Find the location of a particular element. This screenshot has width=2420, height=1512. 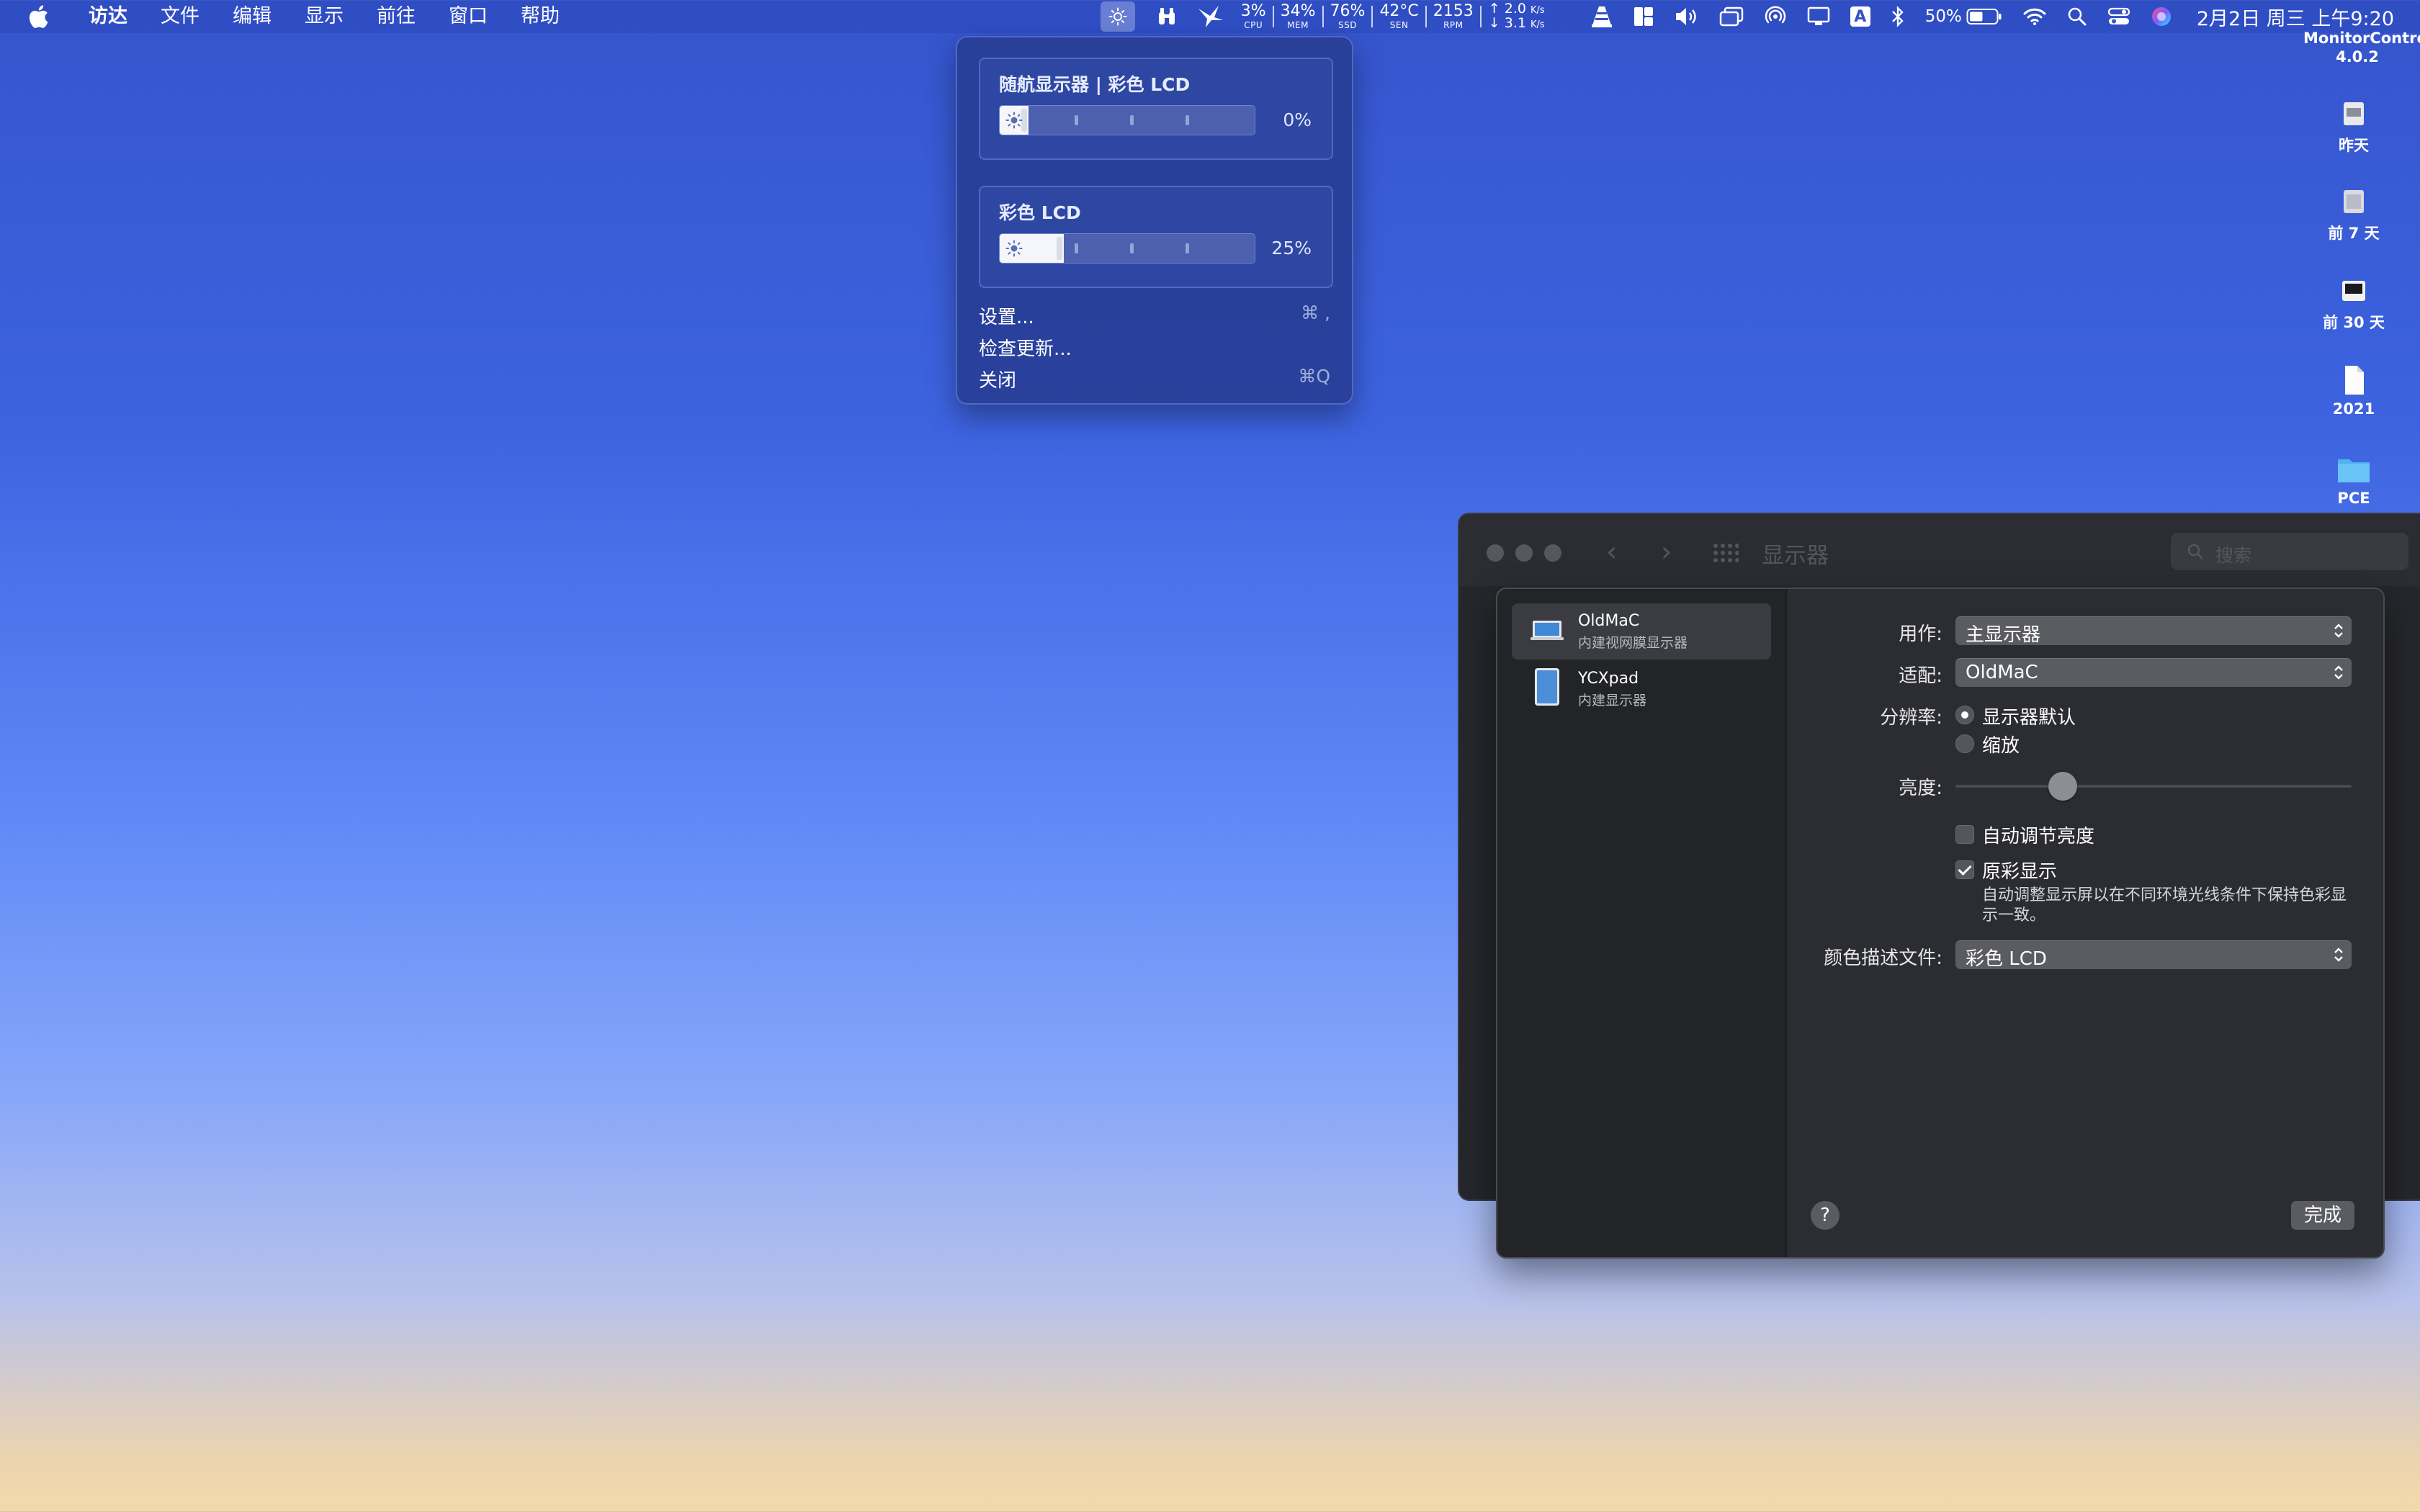

battery-icon is located at coordinates (1984, 16).